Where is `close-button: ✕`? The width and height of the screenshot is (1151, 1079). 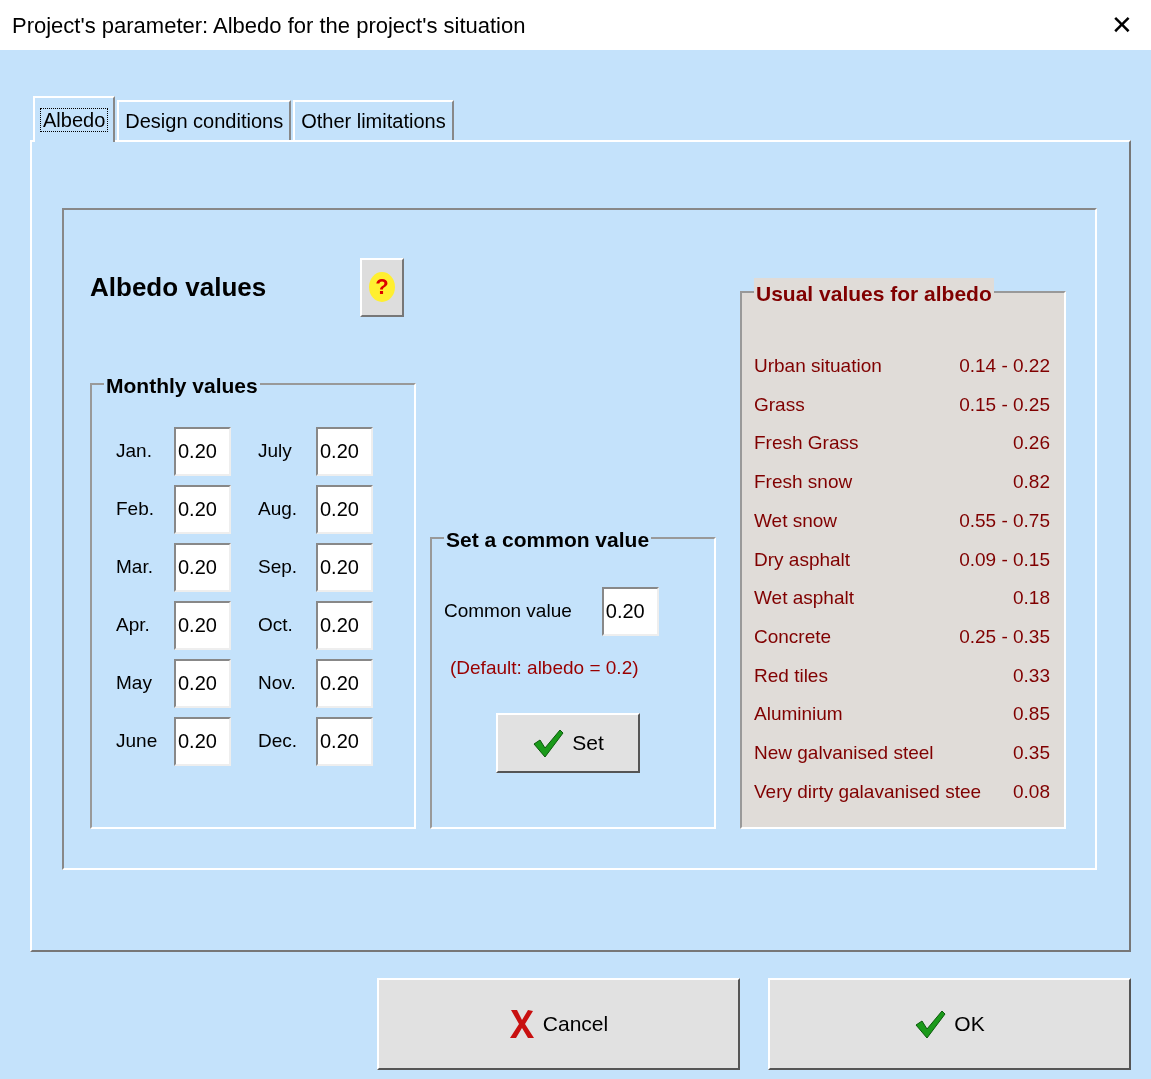 close-button: ✕ is located at coordinates (1122, 25).